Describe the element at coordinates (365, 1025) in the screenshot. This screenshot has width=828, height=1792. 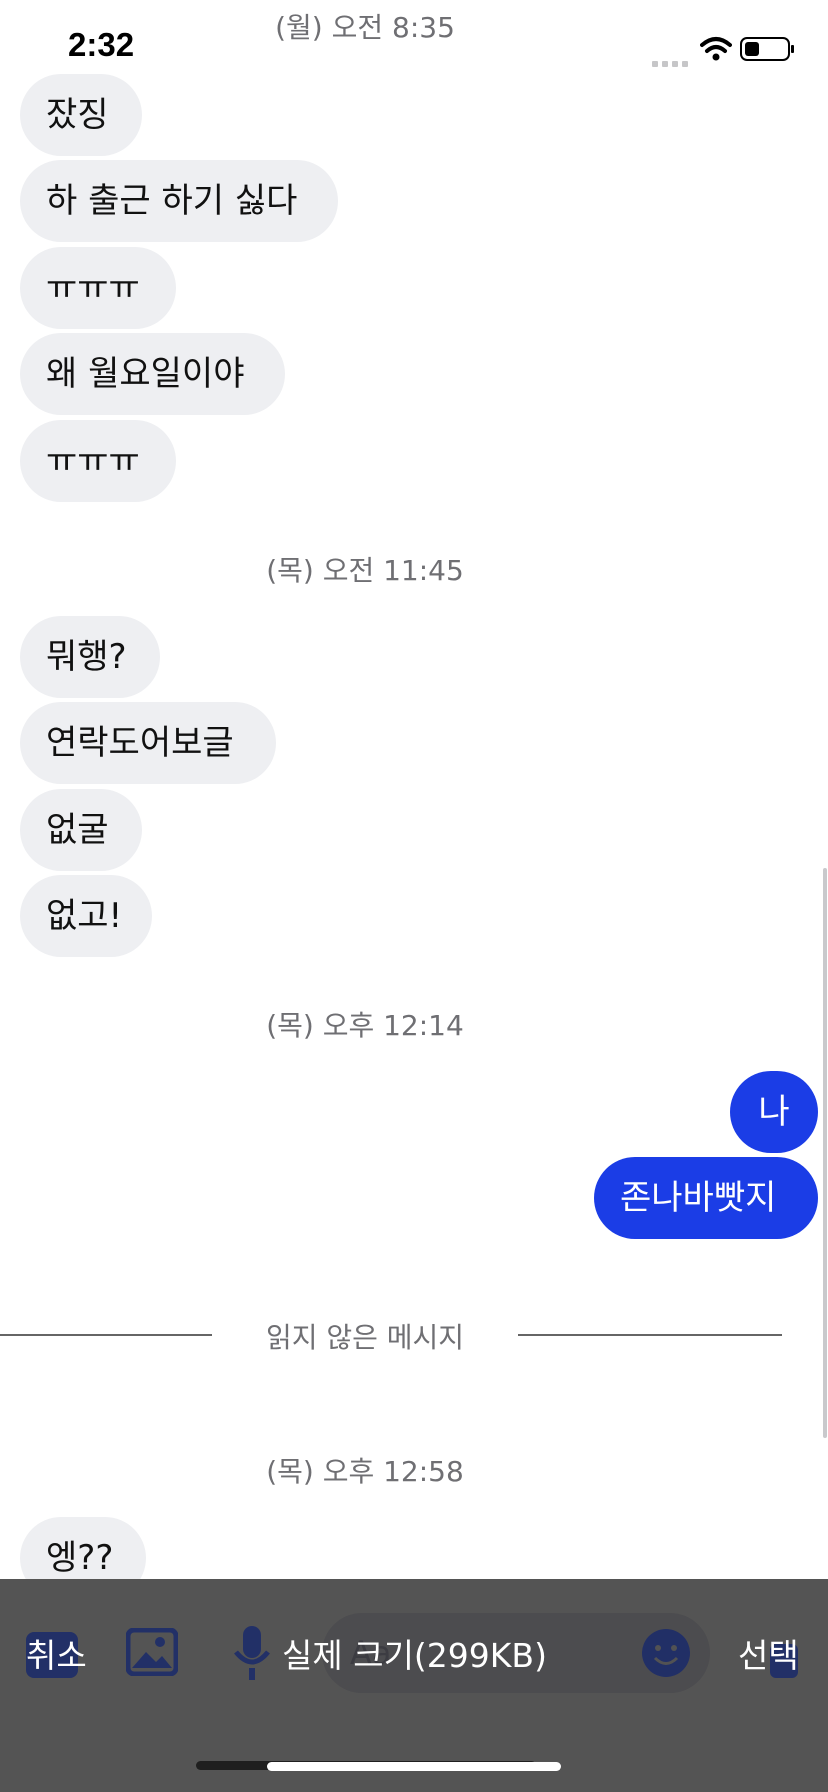
I see `message-timestamp: (목) 오후 12:14` at that location.